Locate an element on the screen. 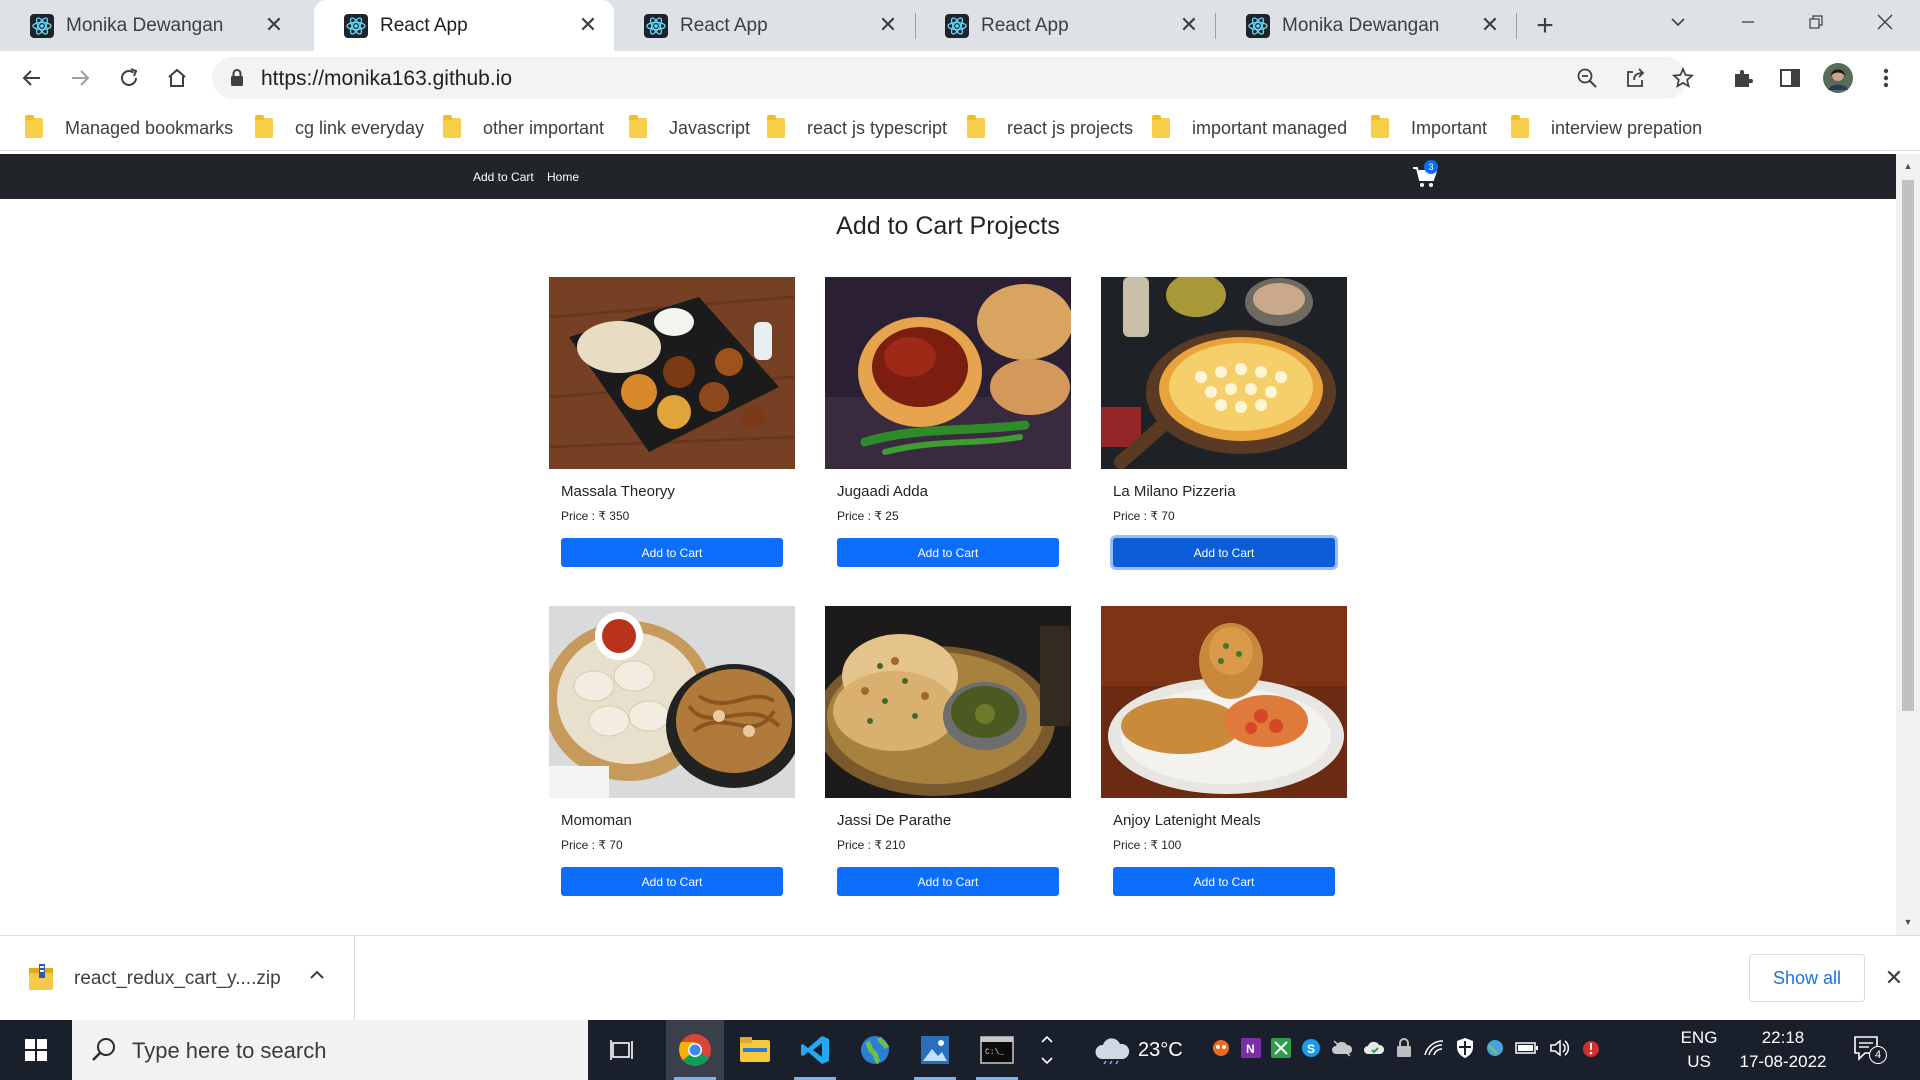 The width and height of the screenshot is (1920, 1080). bookmark-folder: Javascript is located at coordinates (689, 128).